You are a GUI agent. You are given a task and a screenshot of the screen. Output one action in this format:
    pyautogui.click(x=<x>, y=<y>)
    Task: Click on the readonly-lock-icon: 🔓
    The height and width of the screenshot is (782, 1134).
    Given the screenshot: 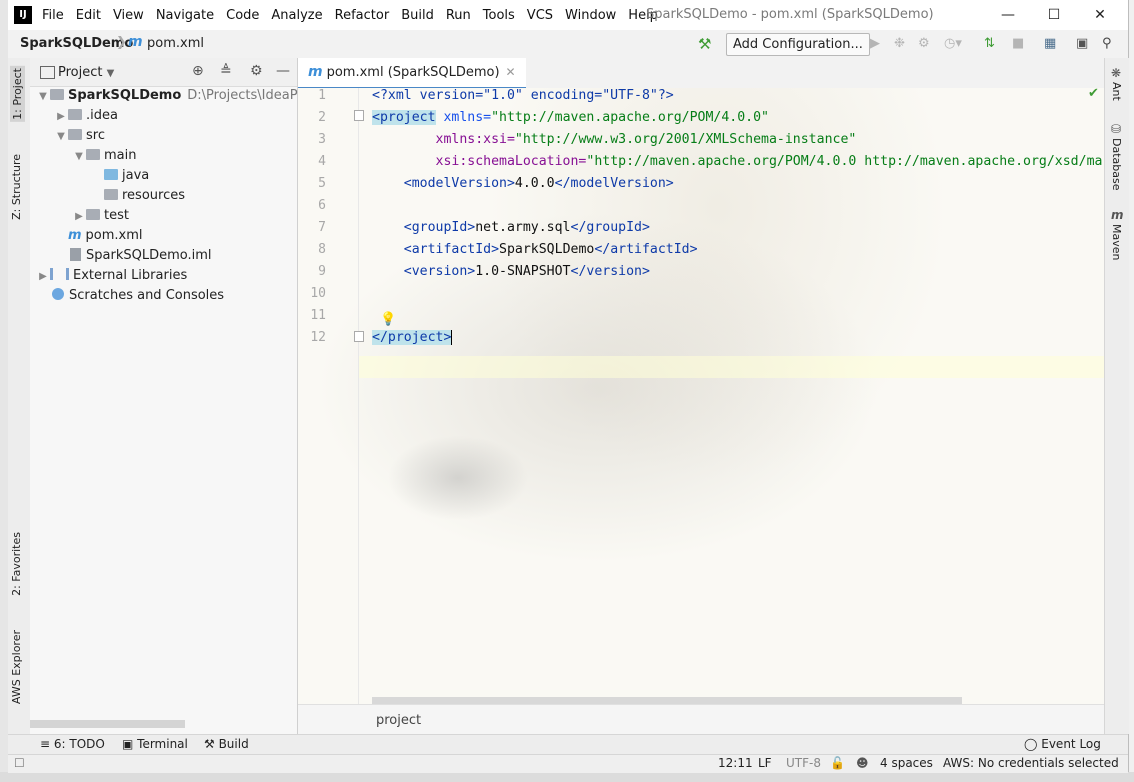 What is the action you would take?
    pyautogui.click(x=837, y=763)
    